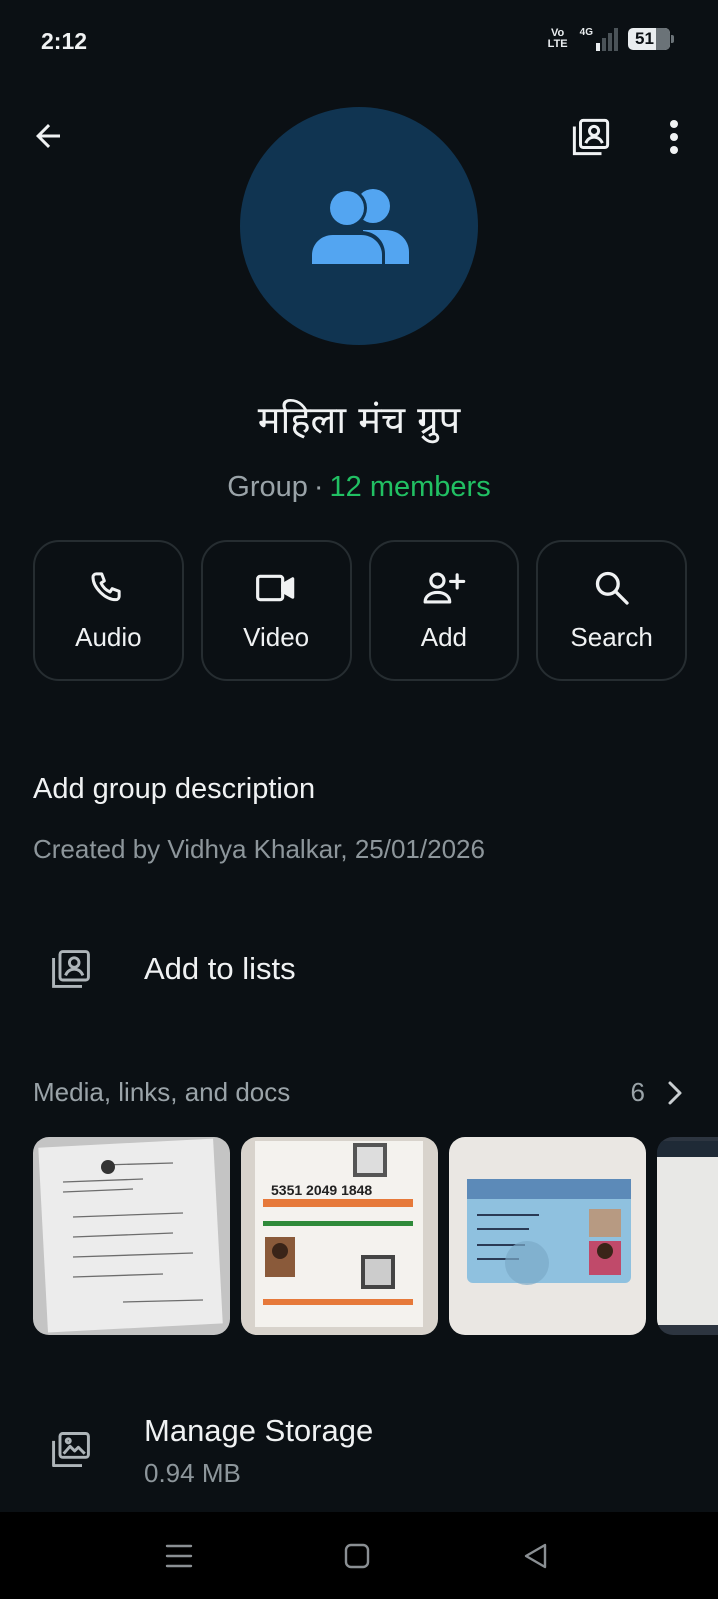 The image size is (718, 1599). Describe the element at coordinates (259, 849) in the screenshot. I see `created-by-text: Created by Vidhya Khalkar, 25/01/2026` at that location.